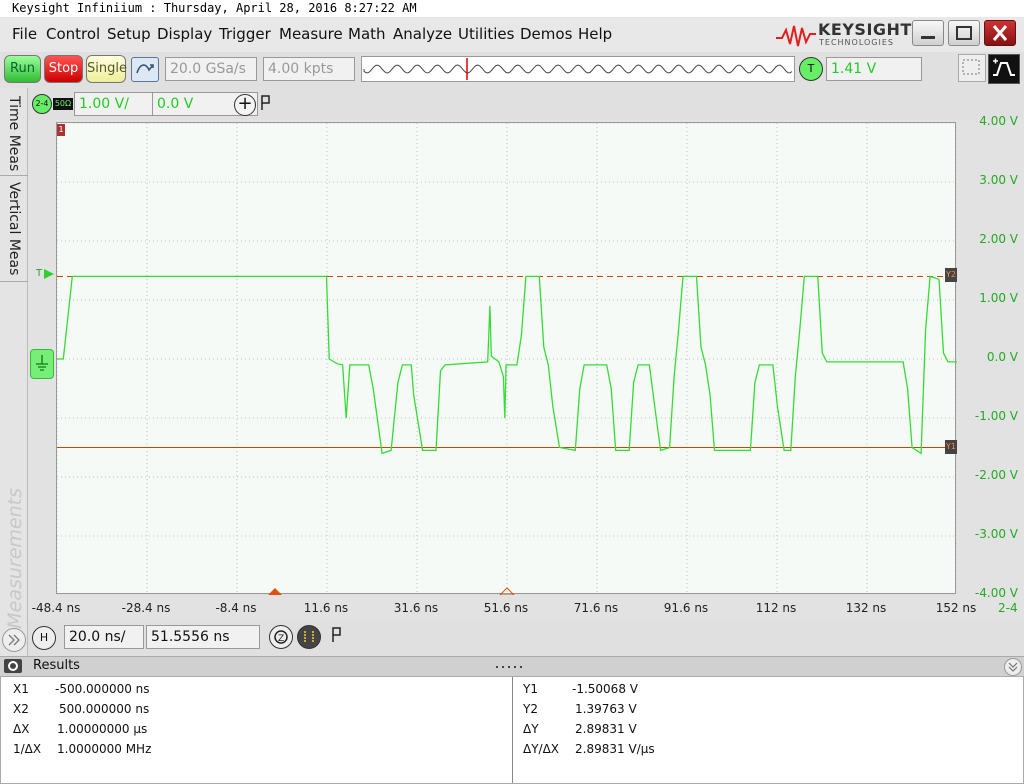 The width and height of the screenshot is (1024, 784). What do you see at coordinates (56, 608) in the screenshot?
I see `x-tick-label: -48.4 ns` at bounding box center [56, 608].